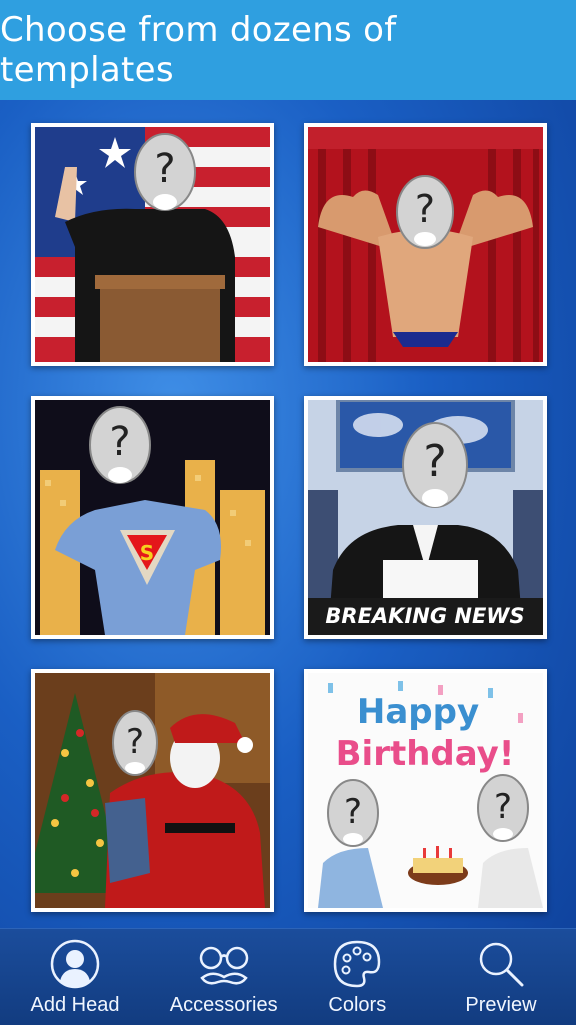 The width and height of the screenshot is (576, 1025). I want to click on head-icon, so click(75, 964).